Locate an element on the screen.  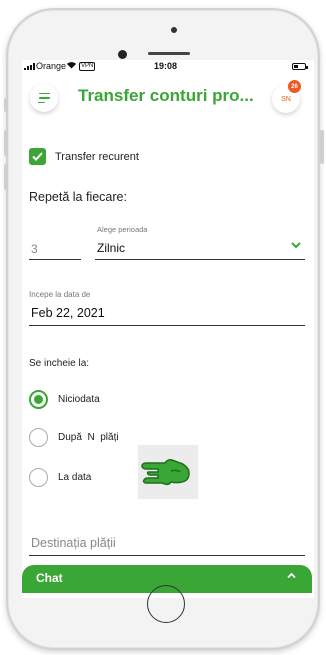
check-icon is located at coordinates (37, 156).